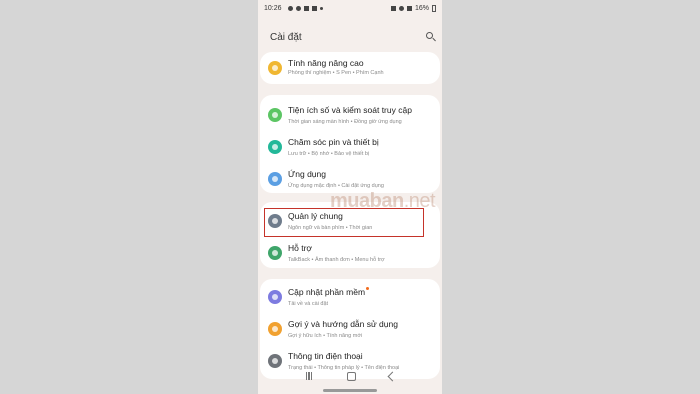 The height and width of the screenshot is (394, 700). What do you see at coordinates (275, 115) in the screenshot?
I see `digital-wellbeing-icon` at bounding box center [275, 115].